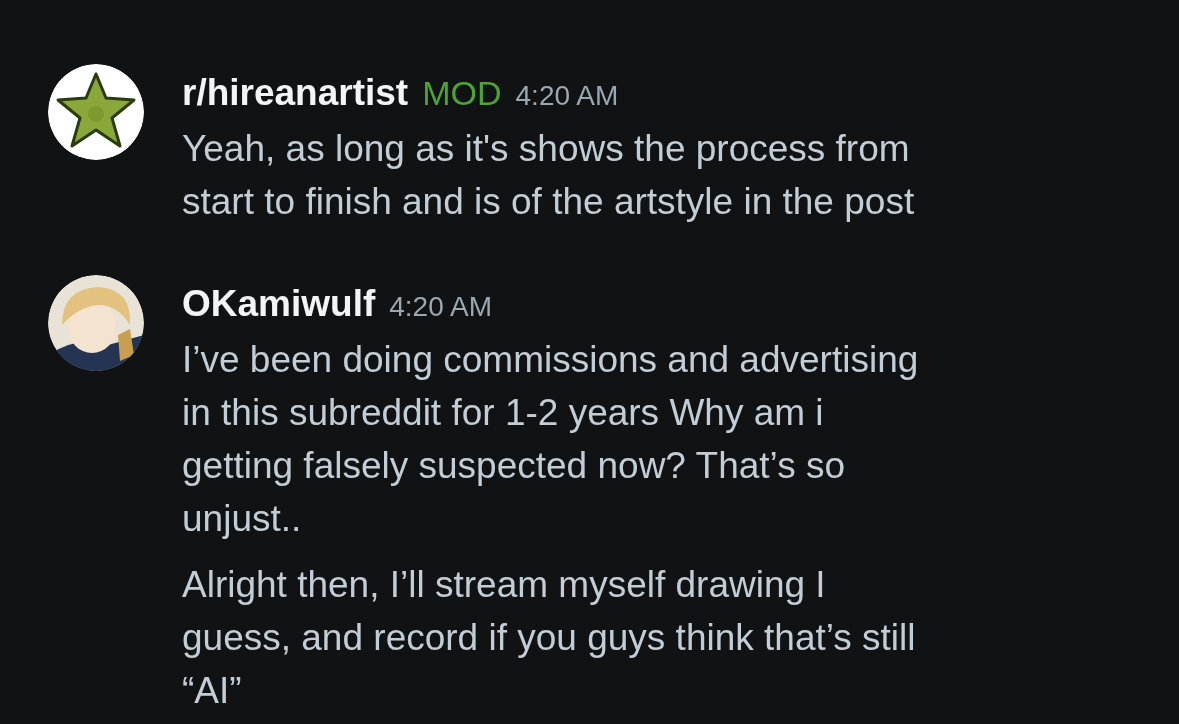 The image size is (1179, 724). What do you see at coordinates (549, 638) in the screenshot?
I see `message-text: Alright then, I’ll stream myself drawing I guess, and record if you guys think that’s still “AI”` at bounding box center [549, 638].